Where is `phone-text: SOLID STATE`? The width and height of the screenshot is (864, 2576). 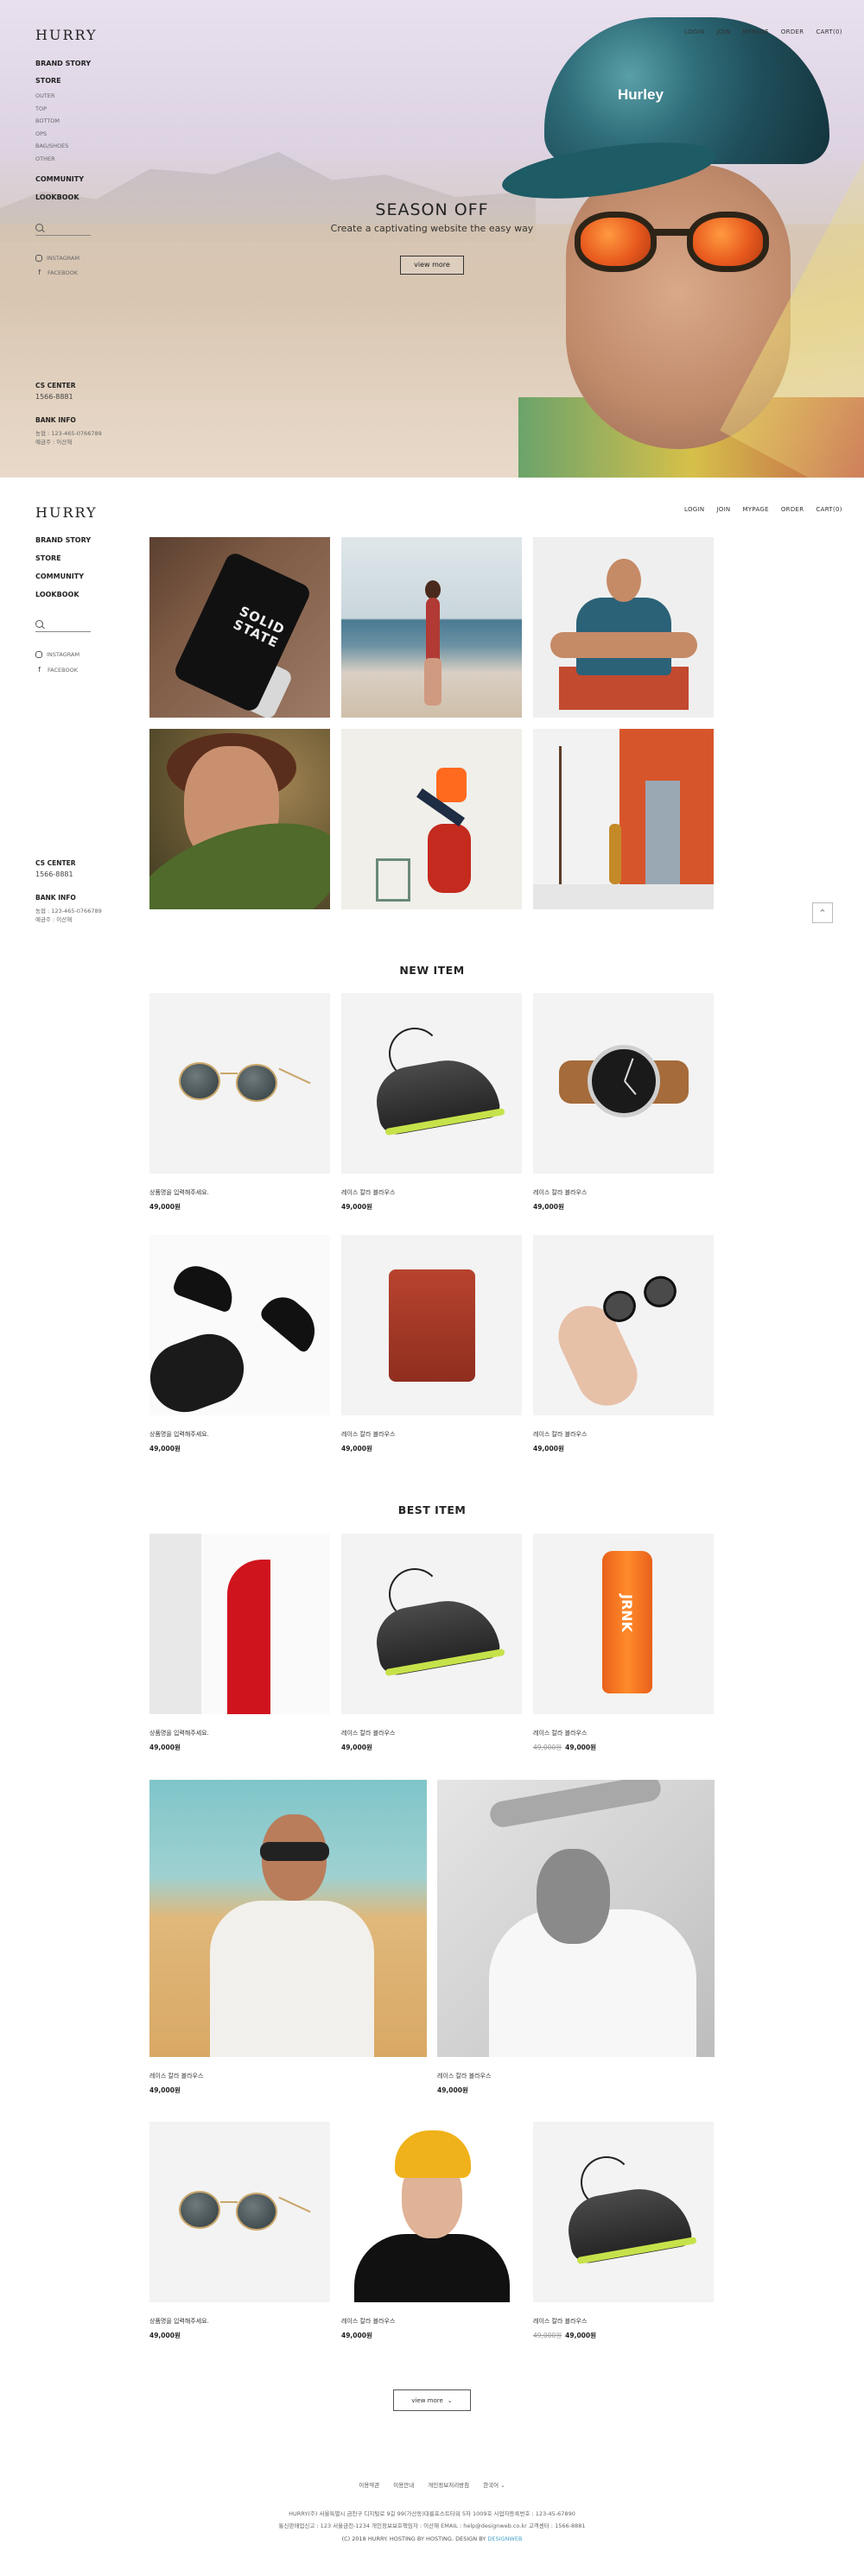 phone-text: SOLID STATE is located at coordinates (259, 627).